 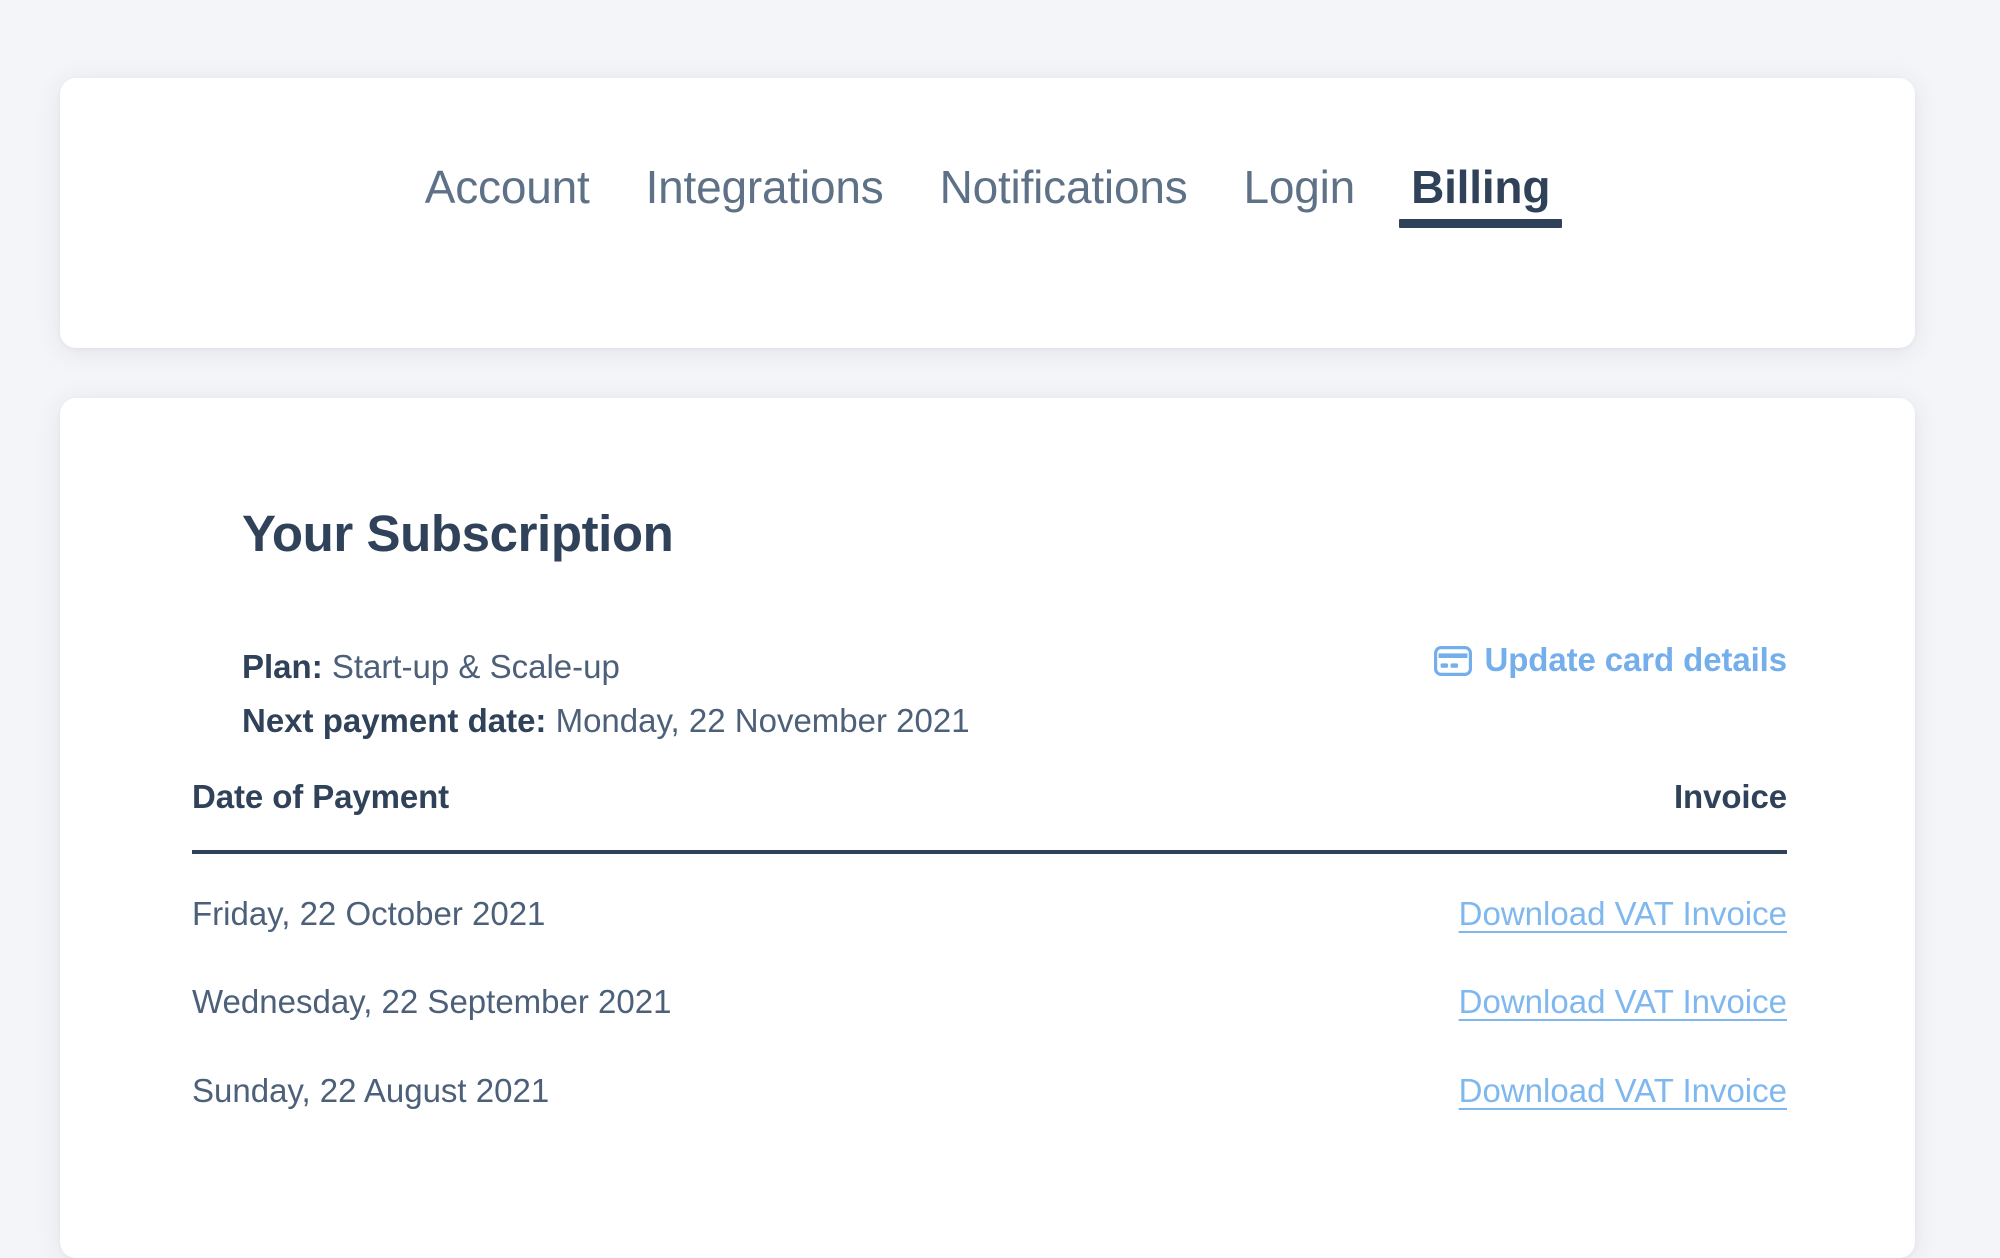 I want to click on plan-value: Start-up & Scale-up, so click(x=475, y=666).